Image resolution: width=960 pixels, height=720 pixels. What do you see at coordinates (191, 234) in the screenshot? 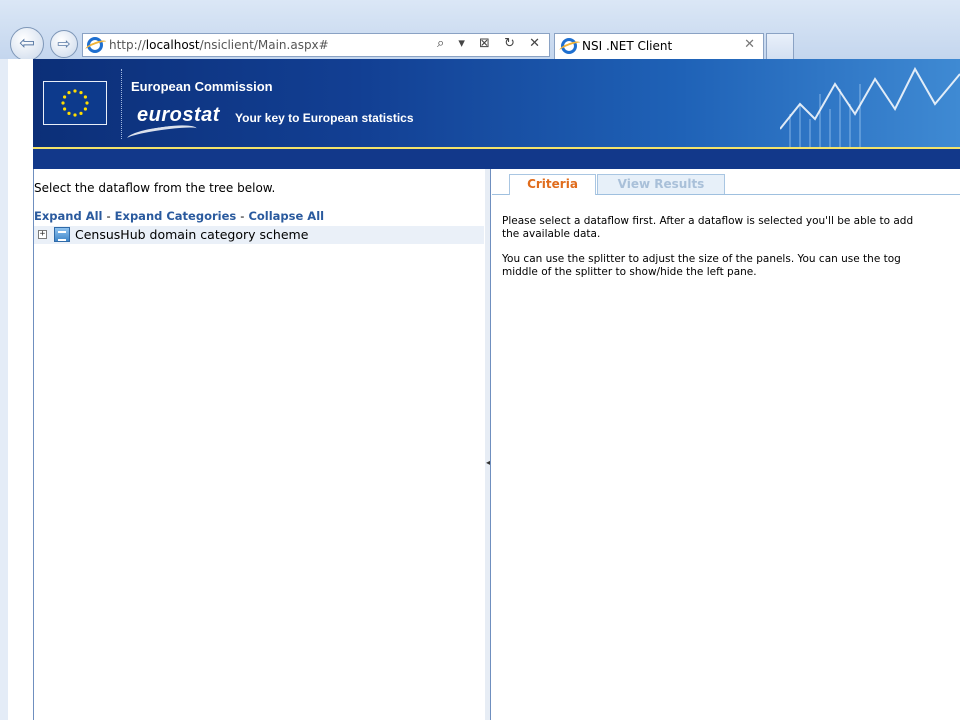
I see `tree-node-label: CensusHub domain category scheme` at bounding box center [191, 234].